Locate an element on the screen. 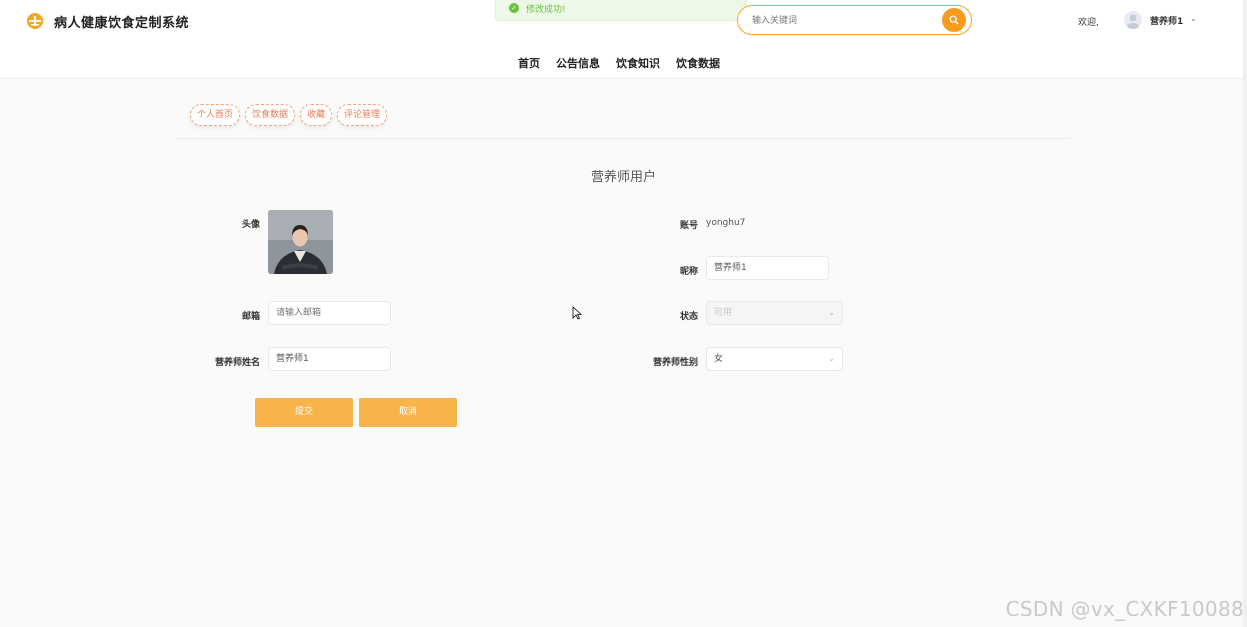 The height and width of the screenshot is (627, 1247). search-box is located at coordinates (854, 20).